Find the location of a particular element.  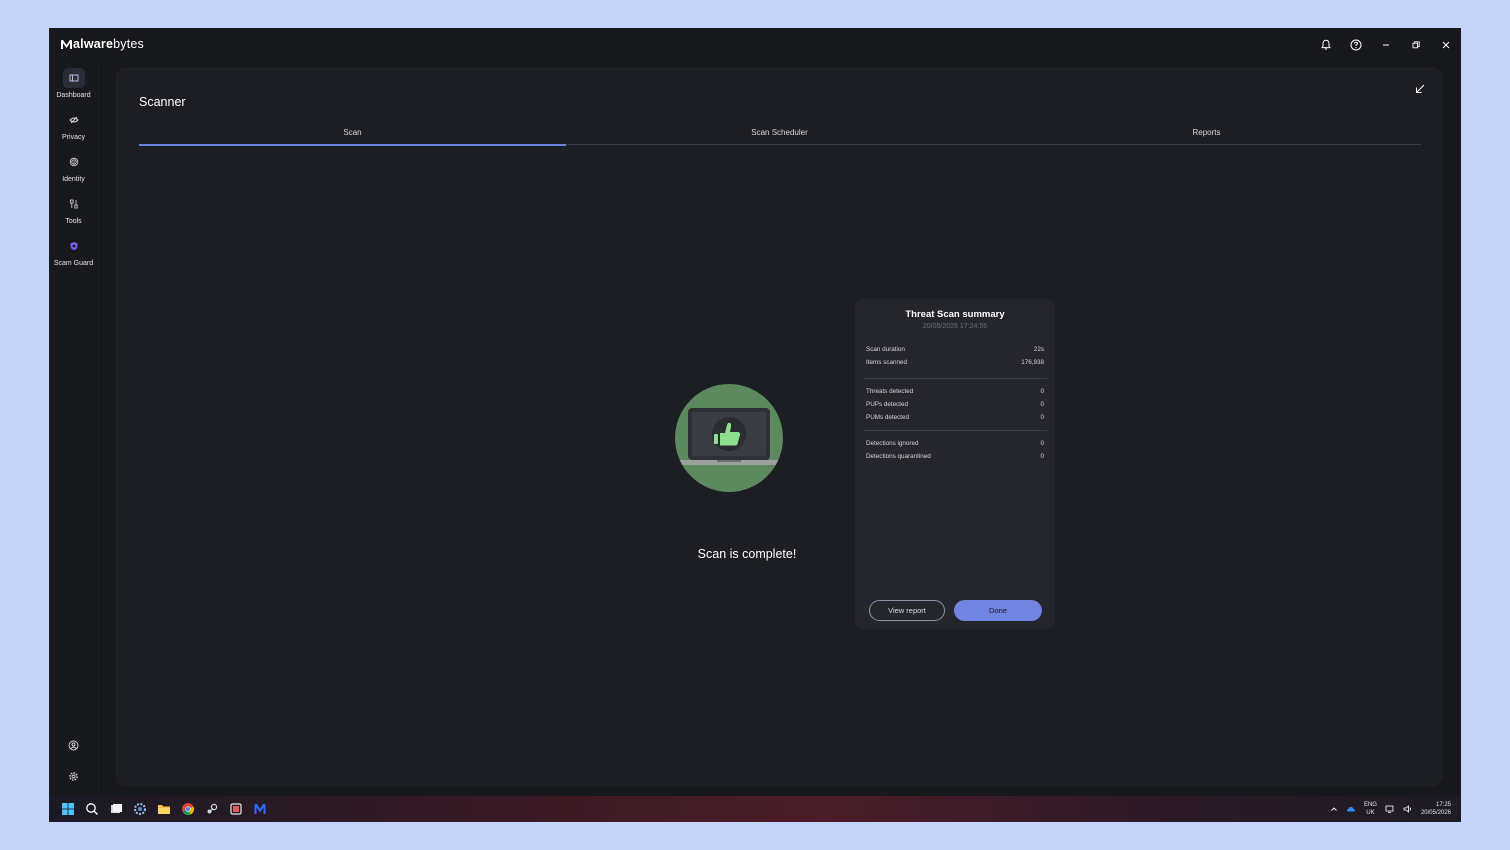

system-tray: ENG UK 17:25 20/05/2026 is located at coordinates (1390, 809).